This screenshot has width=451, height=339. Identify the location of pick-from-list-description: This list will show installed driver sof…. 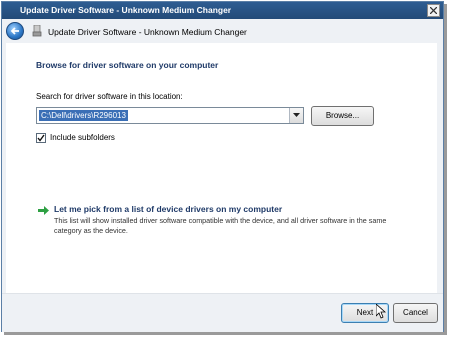
(220, 225).